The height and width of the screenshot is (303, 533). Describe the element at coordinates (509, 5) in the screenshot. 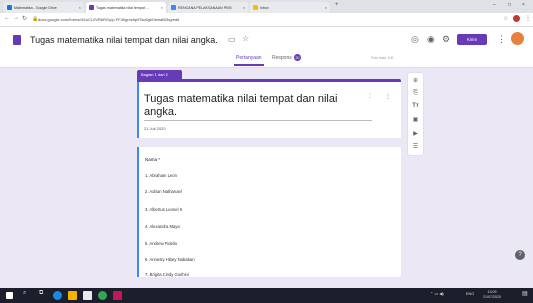

I see `maximize-icon: □` at that location.